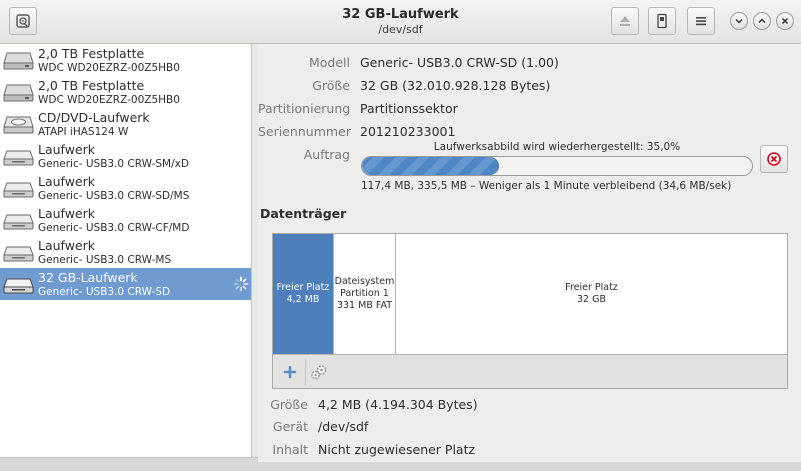  Describe the element at coordinates (303, 213) in the screenshot. I see `volumes-heading: Datenträger` at that location.